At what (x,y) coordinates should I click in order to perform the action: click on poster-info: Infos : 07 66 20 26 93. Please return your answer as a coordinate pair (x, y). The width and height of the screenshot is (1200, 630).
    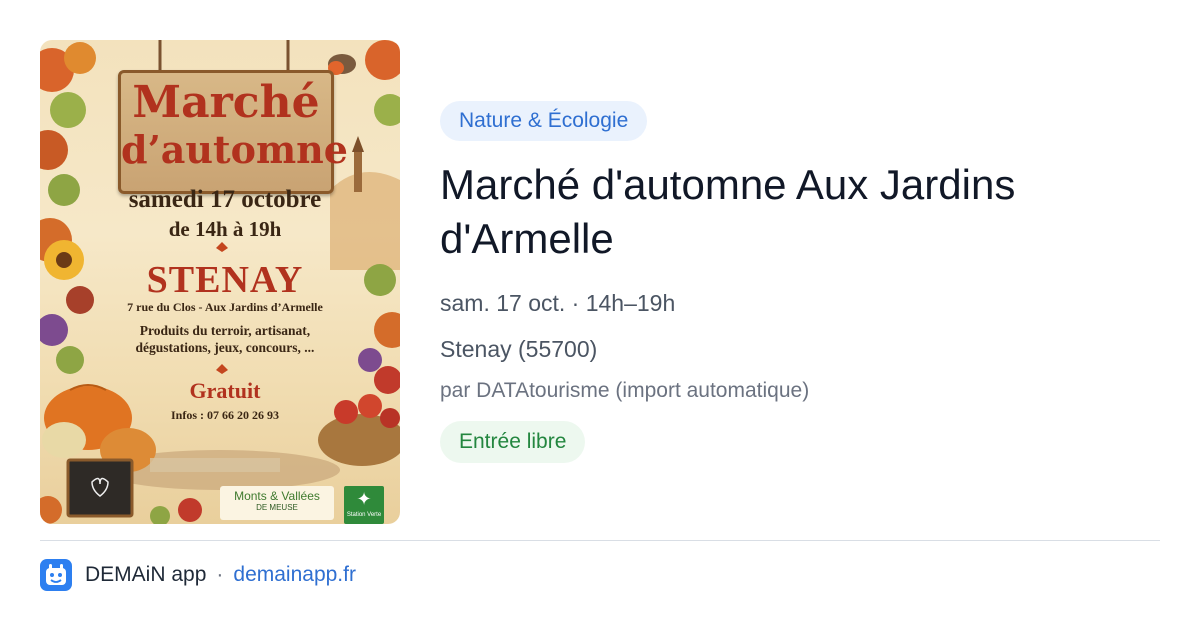
    Looking at the image, I should click on (224, 415).